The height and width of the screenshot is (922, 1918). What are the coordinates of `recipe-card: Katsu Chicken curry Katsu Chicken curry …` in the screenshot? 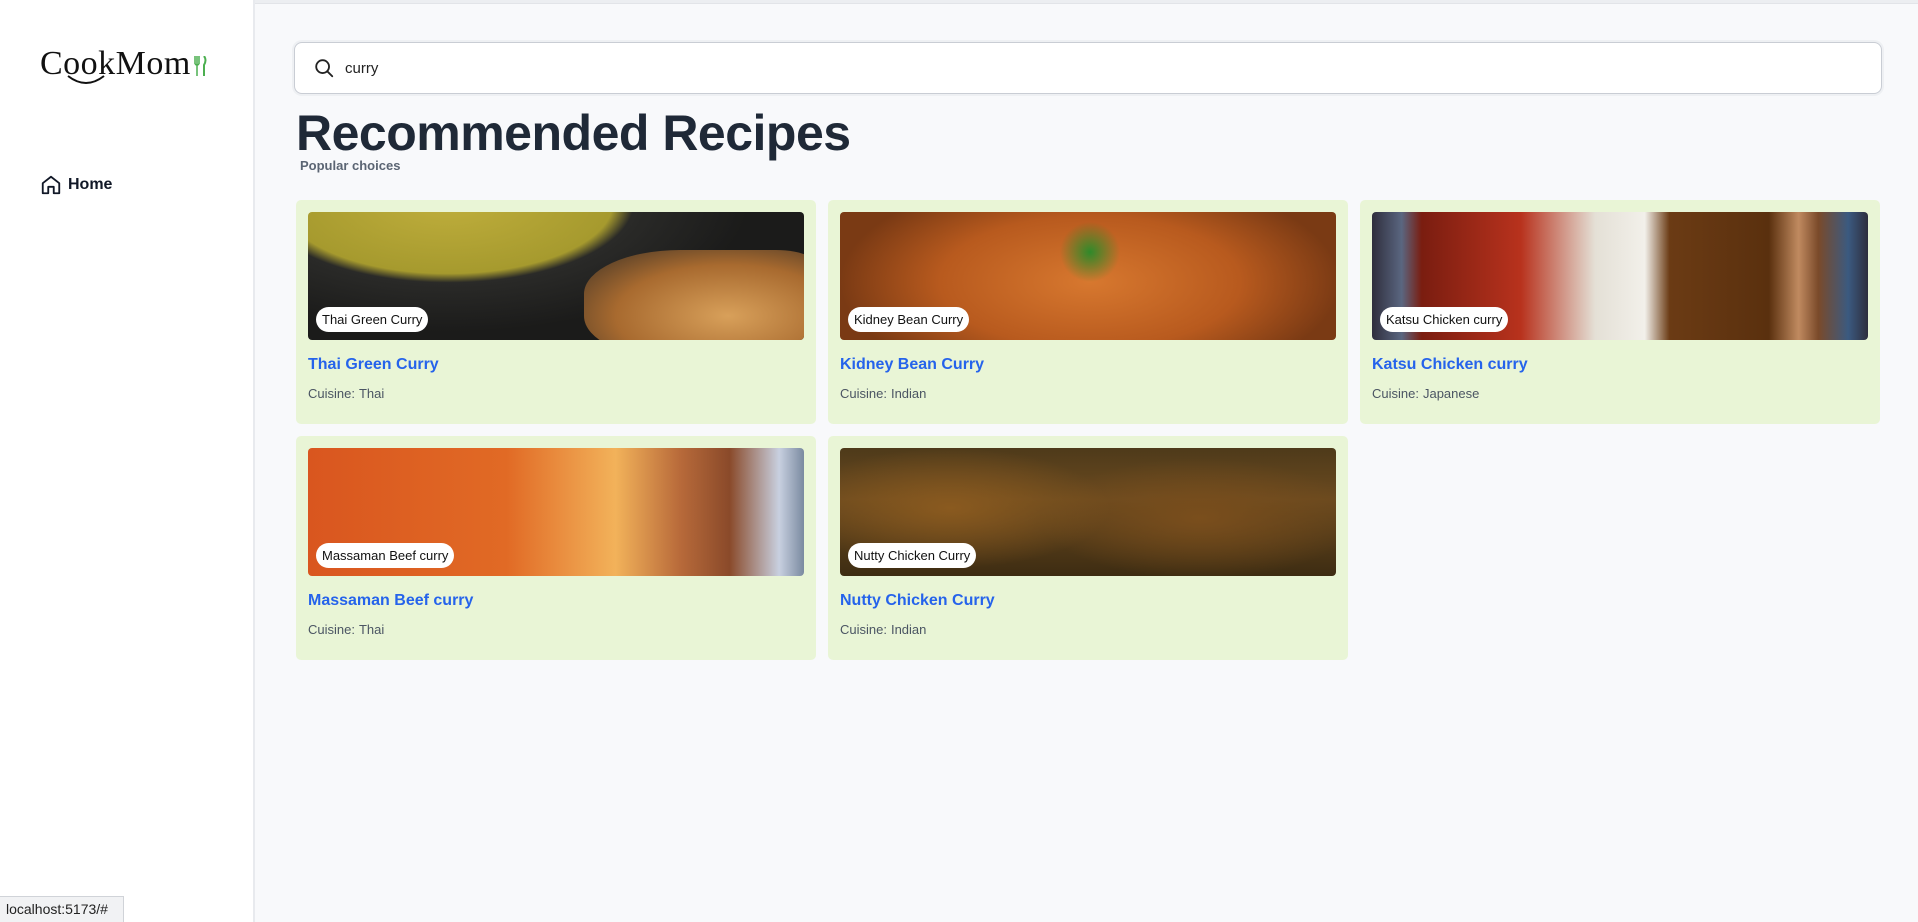 It's located at (1620, 312).